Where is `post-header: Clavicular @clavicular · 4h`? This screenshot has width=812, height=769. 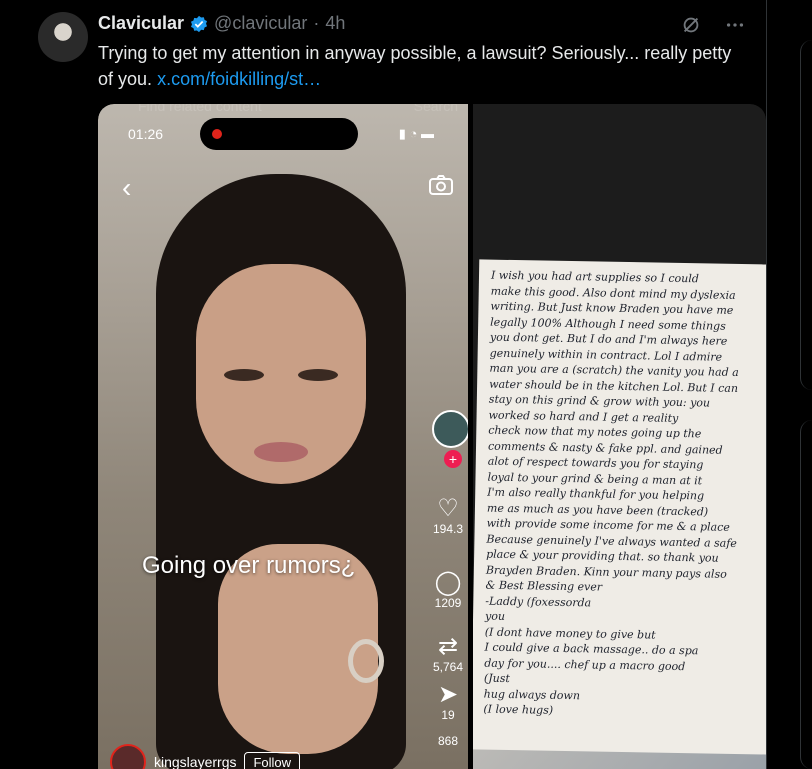 post-header: Clavicular @clavicular · 4h is located at coordinates (221, 23).